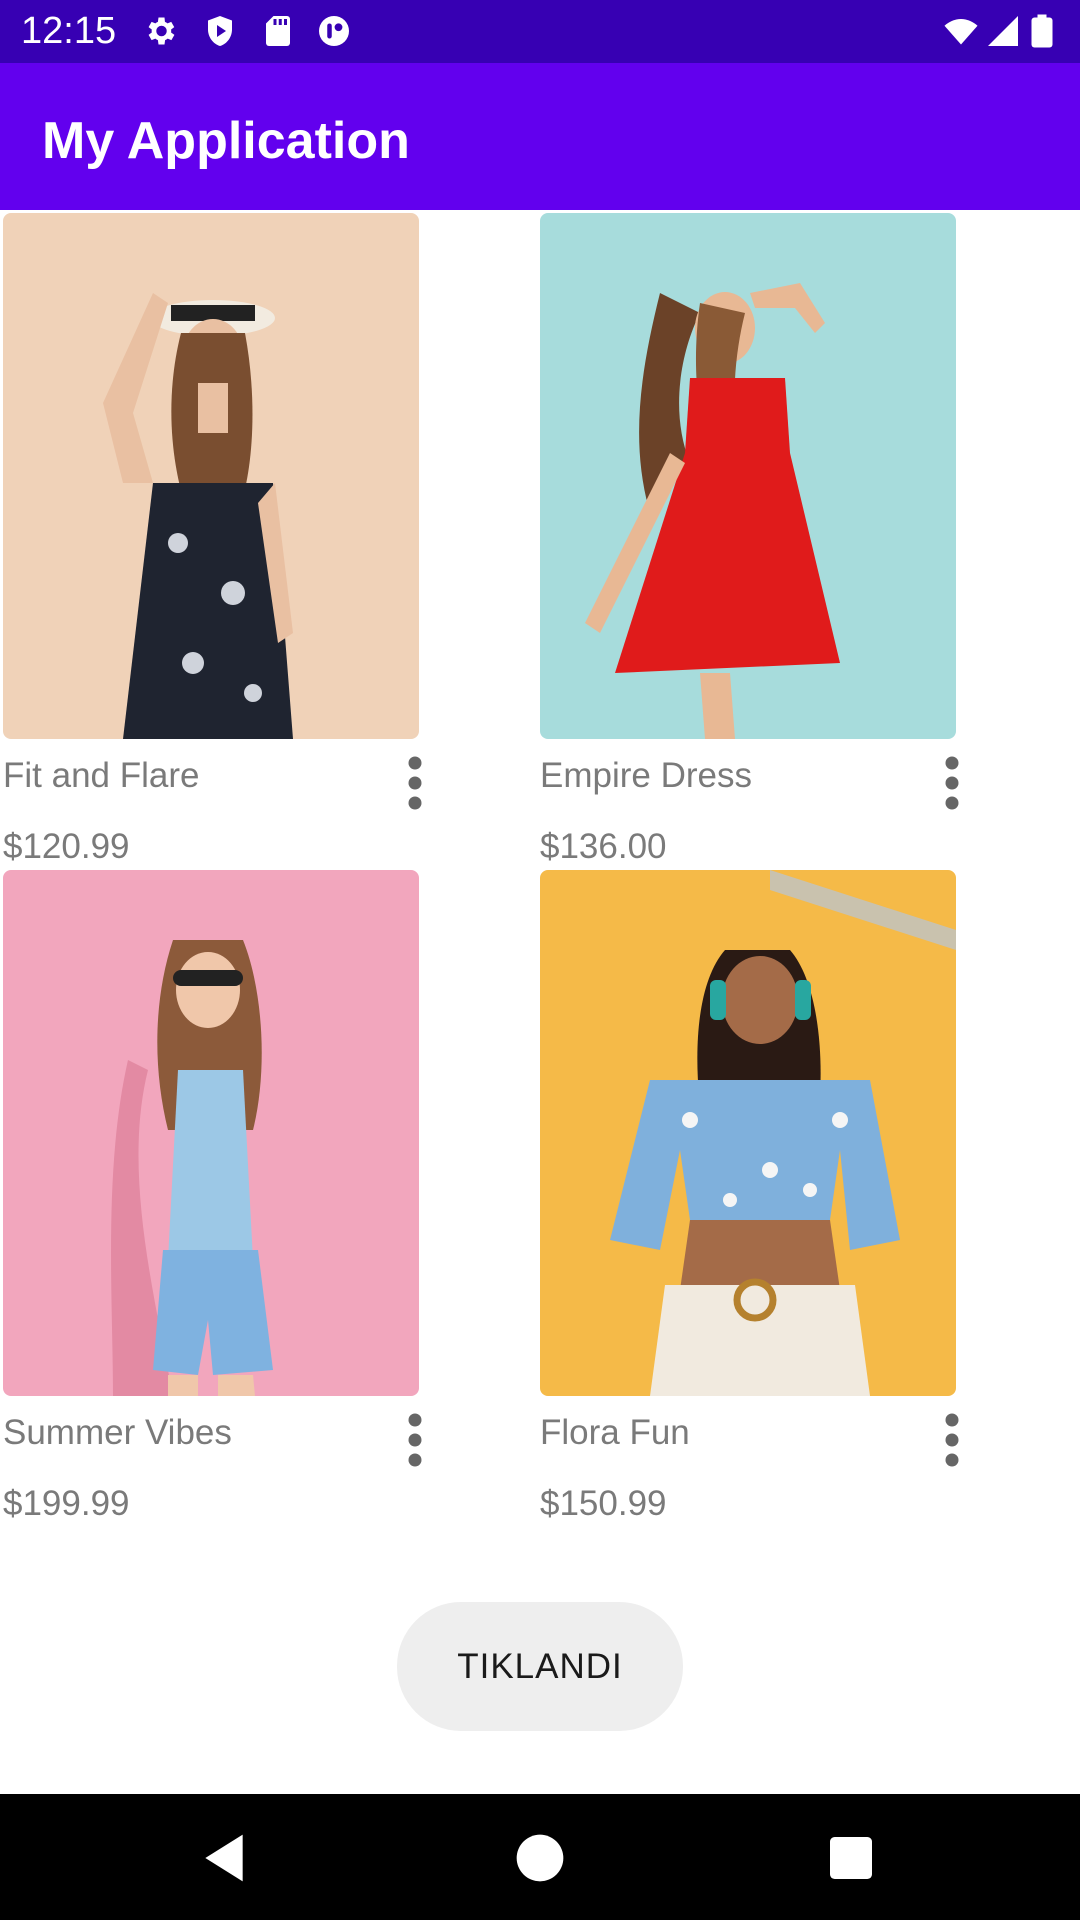 The height and width of the screenshot is (1920, 1080). What do you see at coordinates (220, 31) in the screenshot?
I see `shield-play-icon` at bounding box center [220, 31].